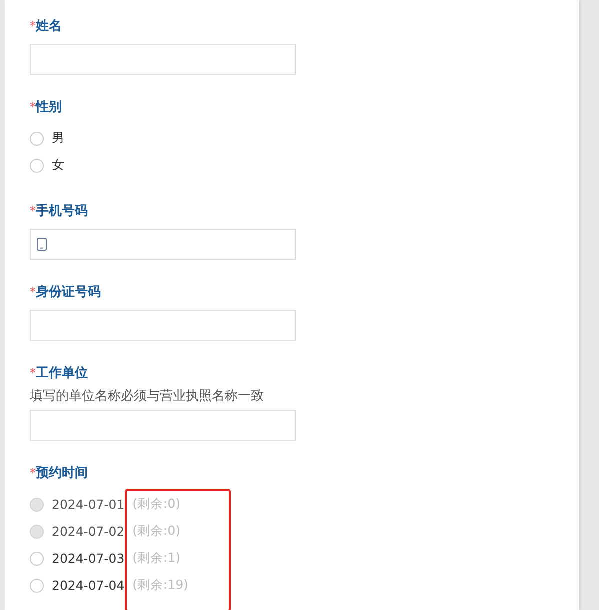  Describe the element at coordinates (147, 397) in the screenshot. I see `field-hint: 填写的单位名称必须与营业执照名称一致` at that location.